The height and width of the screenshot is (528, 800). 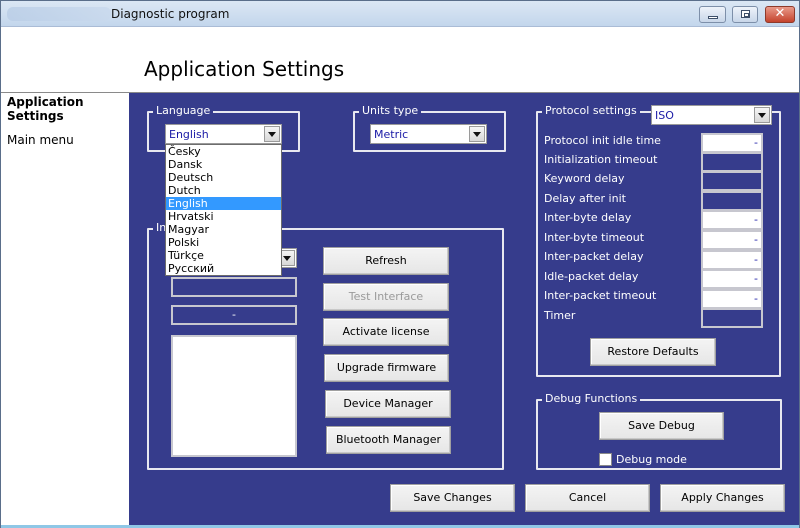 I want to click on protocol-select: ISO, so click(x=711, y=115).